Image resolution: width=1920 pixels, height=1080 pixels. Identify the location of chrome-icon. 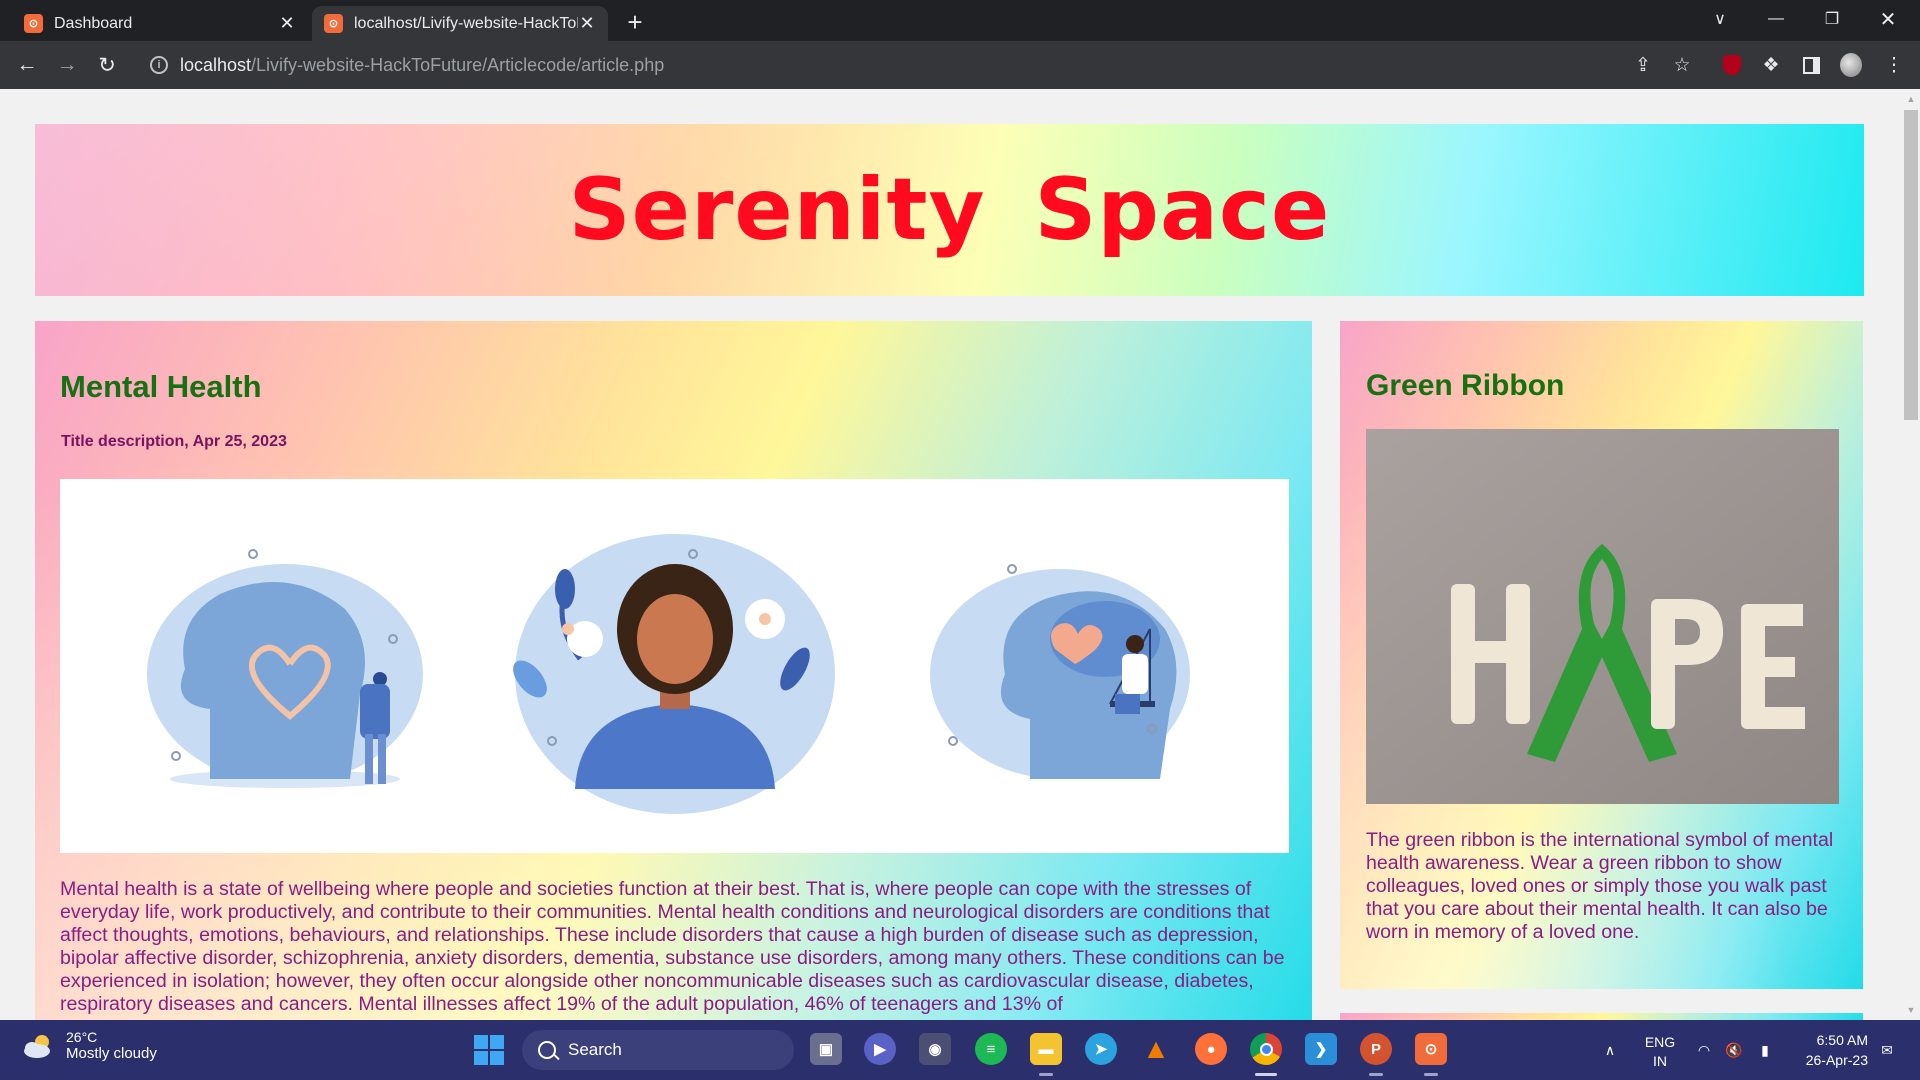
(1266, 1049).